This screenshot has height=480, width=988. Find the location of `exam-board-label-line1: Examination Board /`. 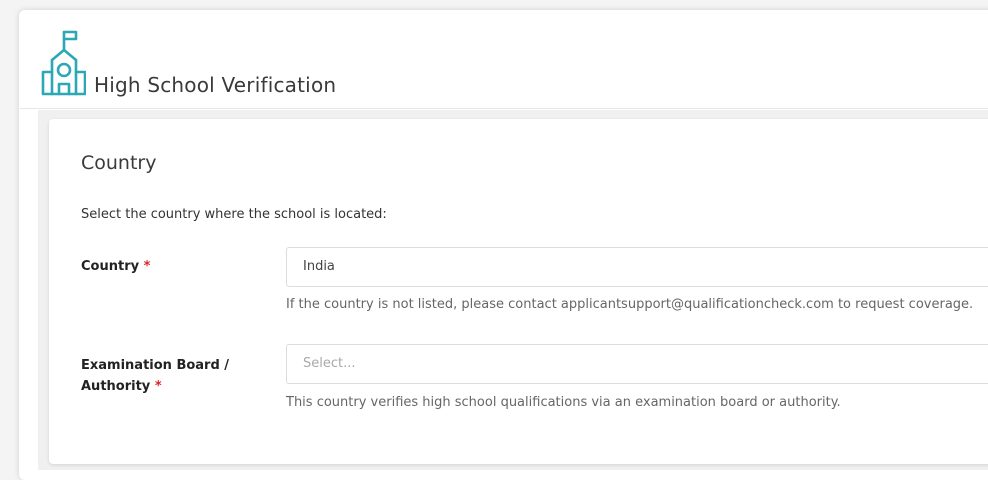

exam-board-label-line1: Examination Board / is located at coordinates (155, 365).